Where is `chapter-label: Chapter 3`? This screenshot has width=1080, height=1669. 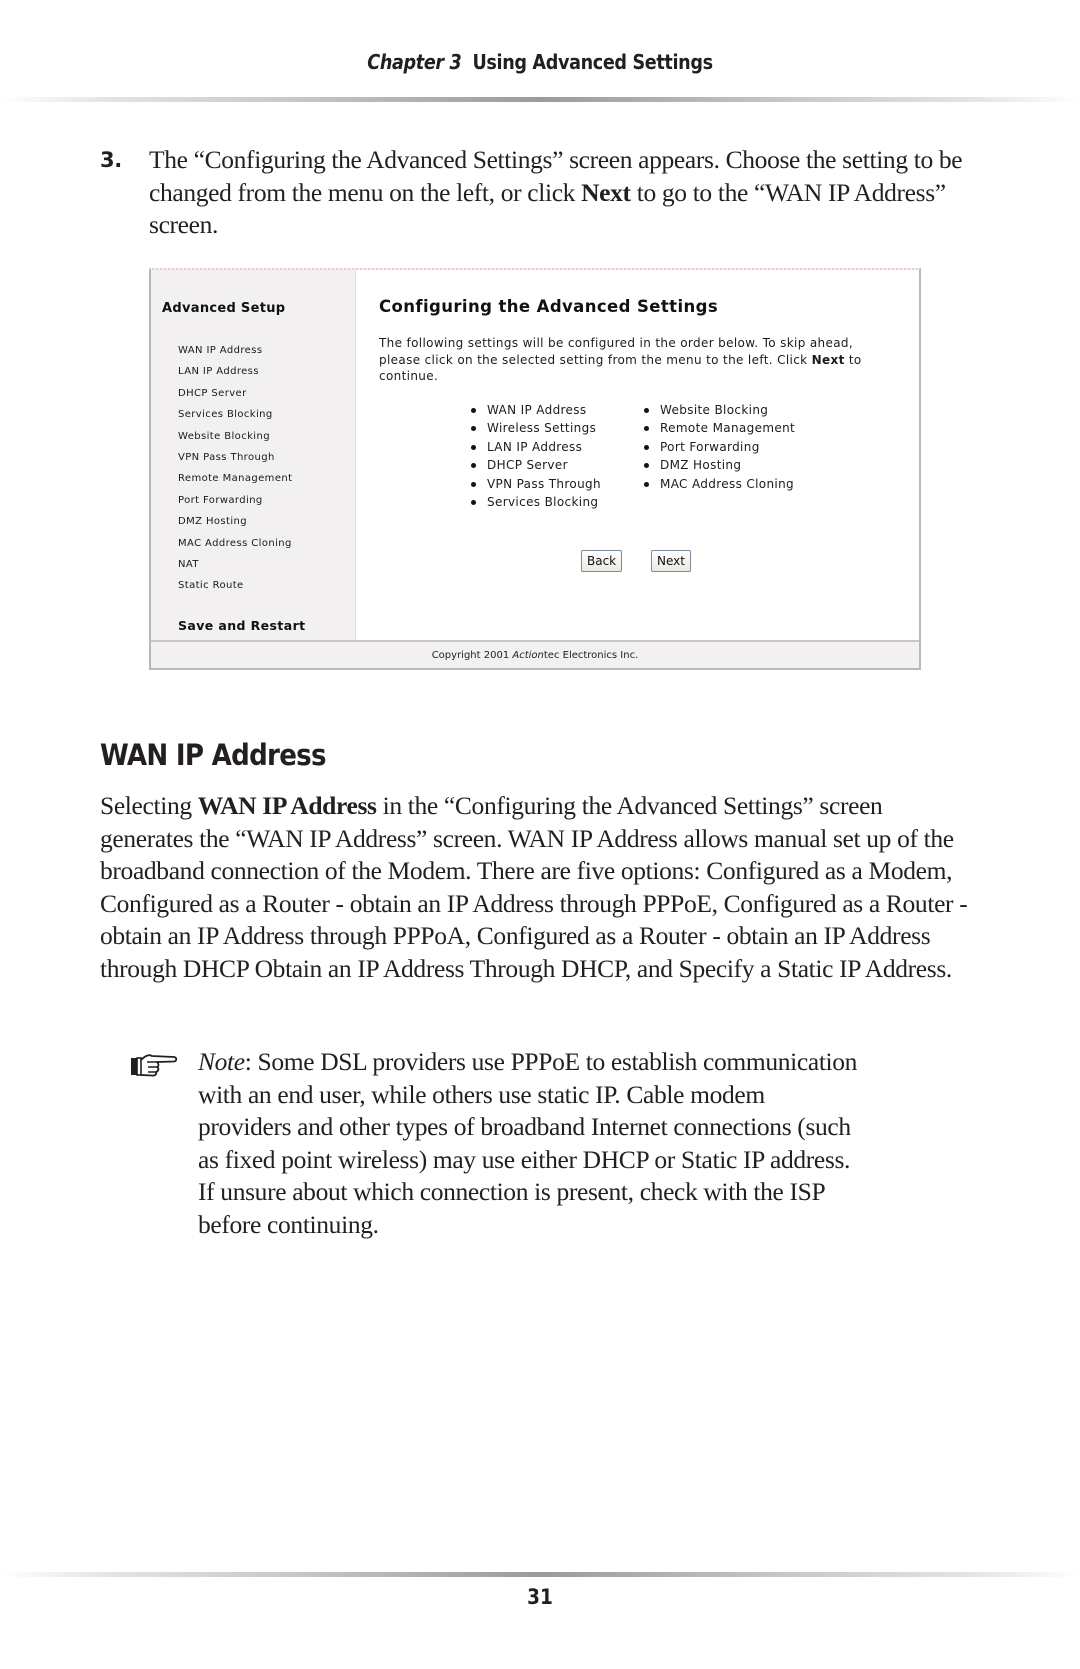
chapter-label: Chapter 3 is located at coordinates (414, 62).